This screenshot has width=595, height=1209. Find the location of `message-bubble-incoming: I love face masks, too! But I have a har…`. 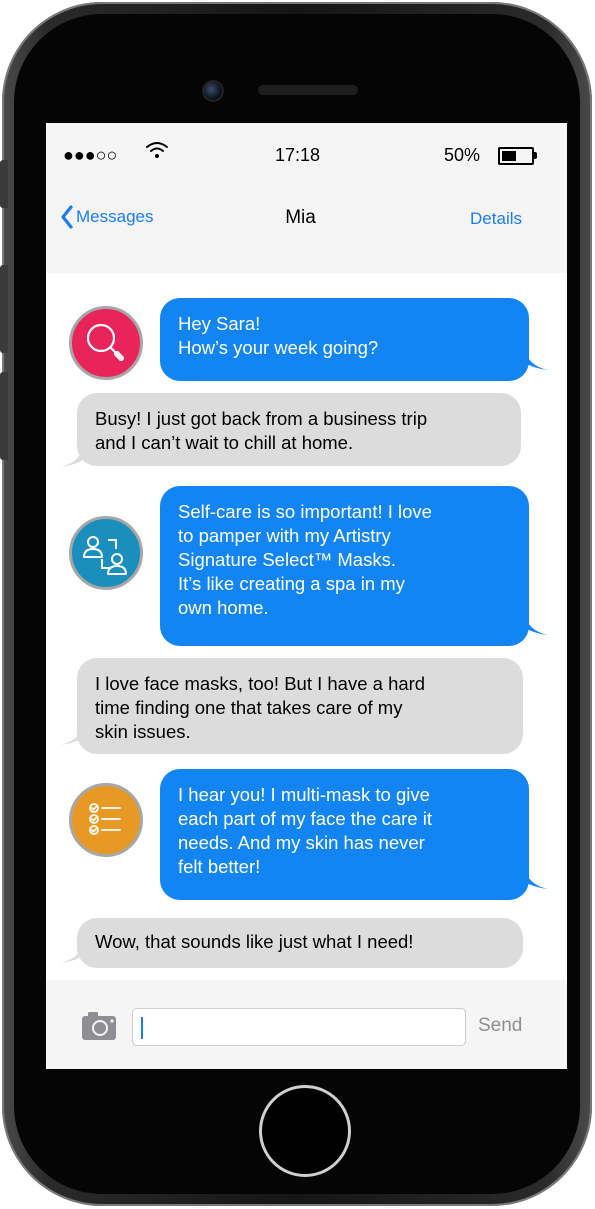

message-bubble-incoming: I love face masks, too! But I have a har… is located at coordinates (300, 706).